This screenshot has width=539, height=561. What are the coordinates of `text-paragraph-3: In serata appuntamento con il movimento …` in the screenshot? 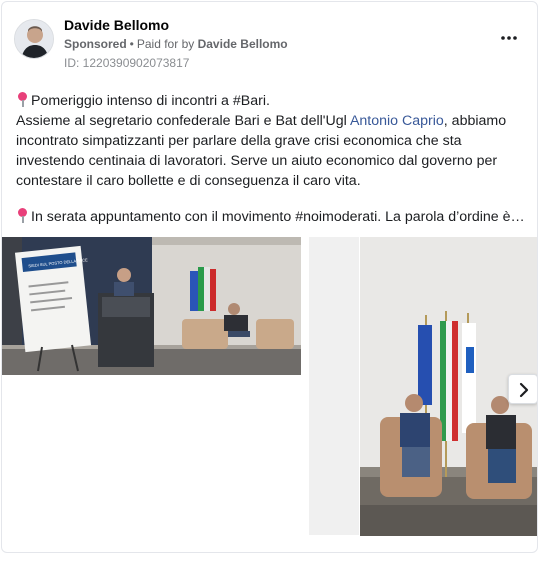 It's located at (272, 217).